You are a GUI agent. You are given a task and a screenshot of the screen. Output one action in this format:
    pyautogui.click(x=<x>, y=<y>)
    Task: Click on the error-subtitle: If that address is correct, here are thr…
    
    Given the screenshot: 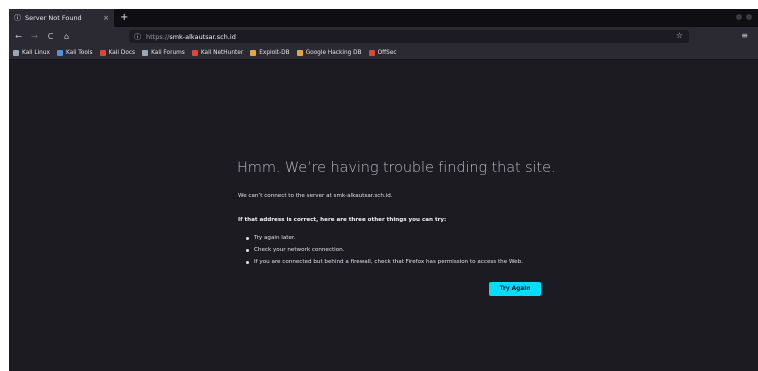 What is the action you would take?
    pyautogui.click(x=342, y=220)
    